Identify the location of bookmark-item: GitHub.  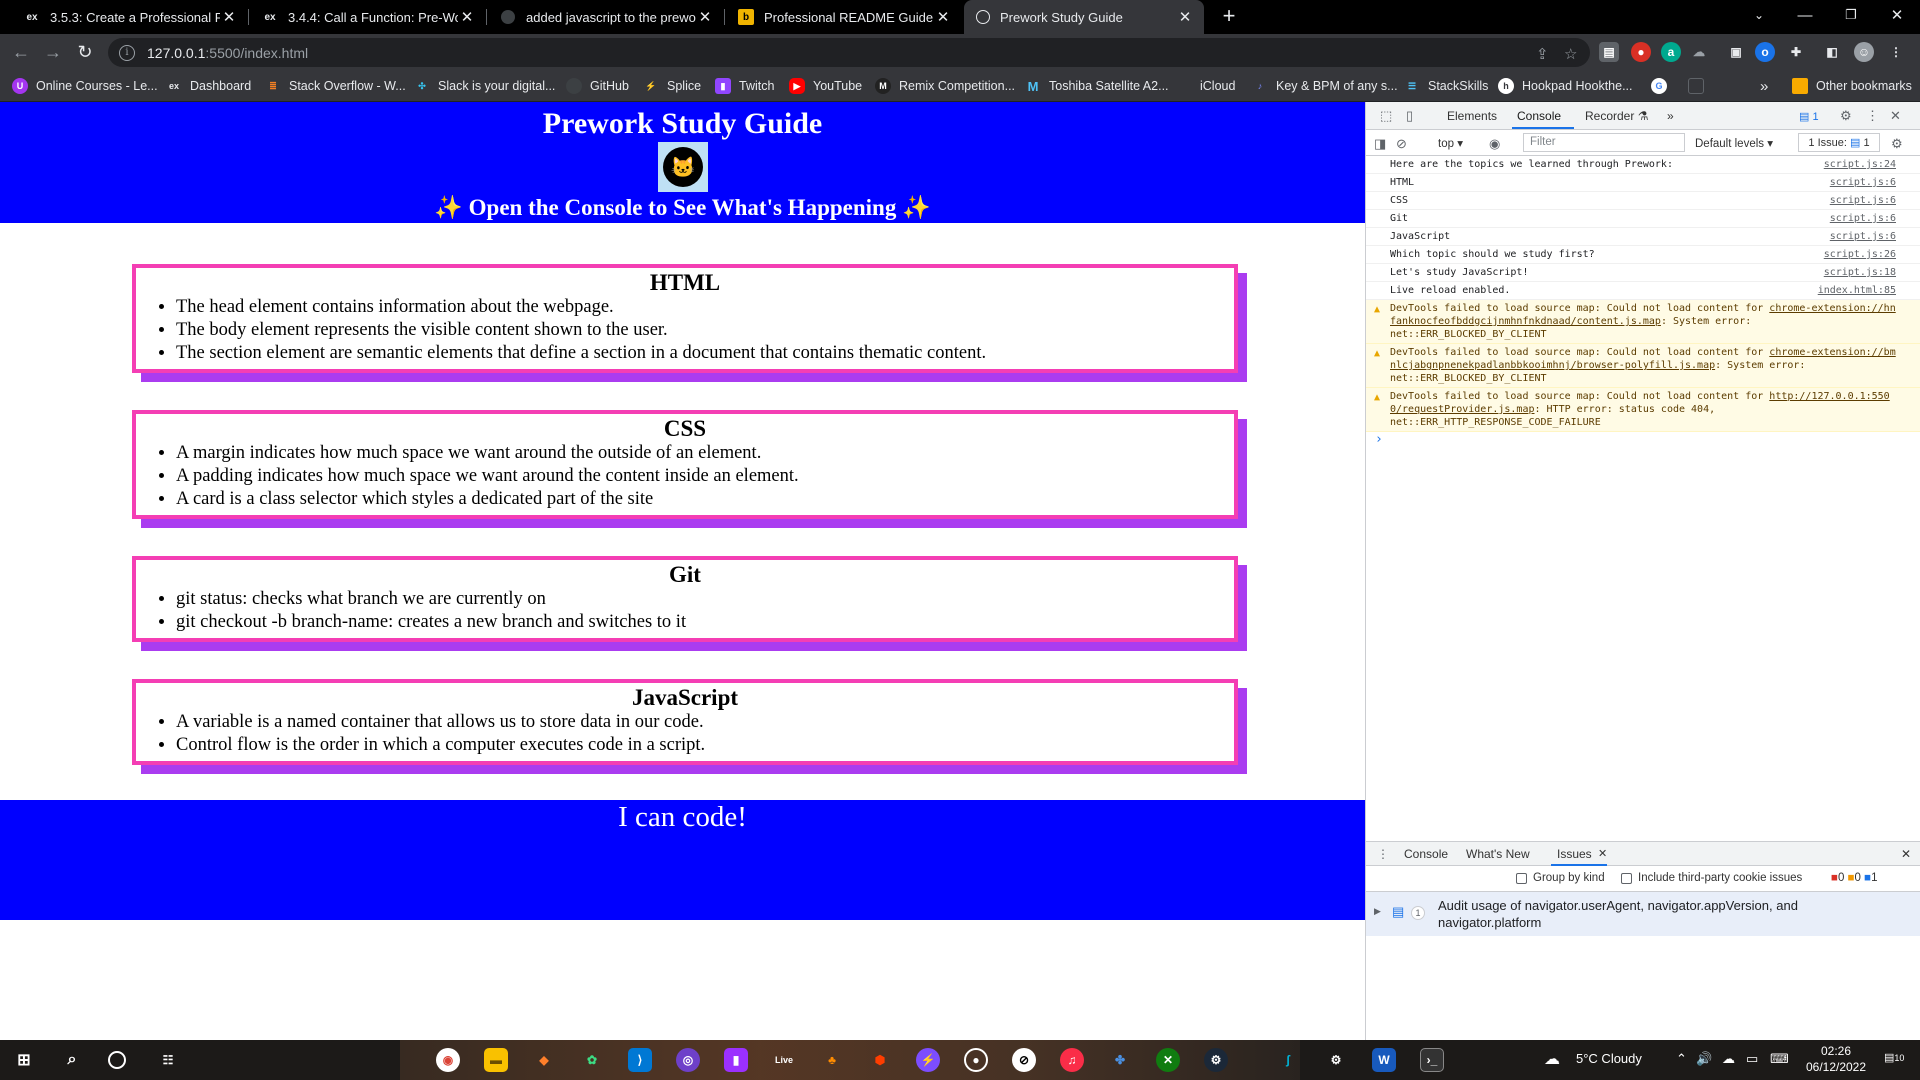
(597, 86).